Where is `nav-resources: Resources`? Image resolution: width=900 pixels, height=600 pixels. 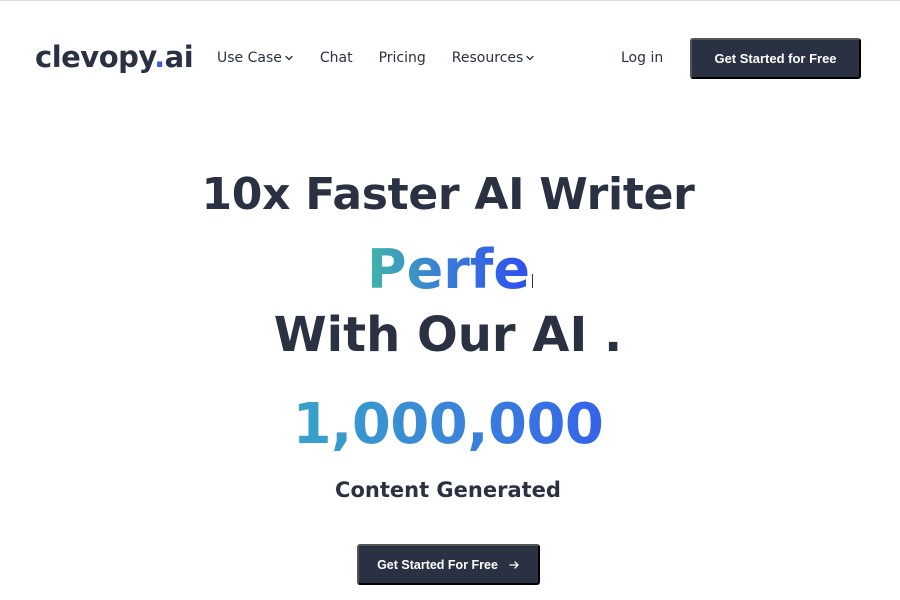 nav-resources: Resources is located at coordinates (494, 58).